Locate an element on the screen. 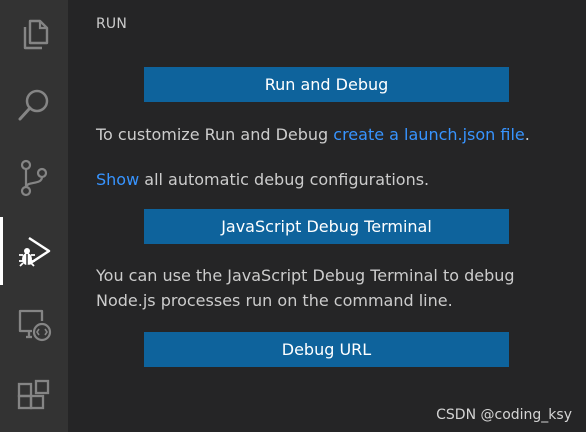  activity-run-debug is located at coordinates (34, 251).